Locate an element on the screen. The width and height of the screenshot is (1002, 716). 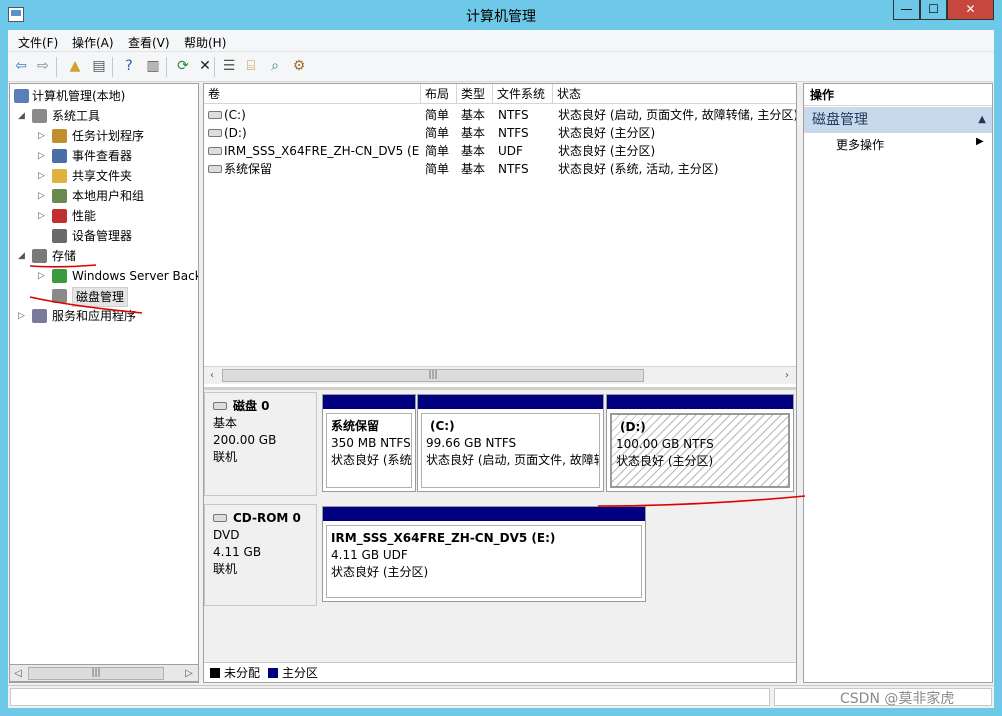
column-status: 状态 is located at coordinates (674, 94).